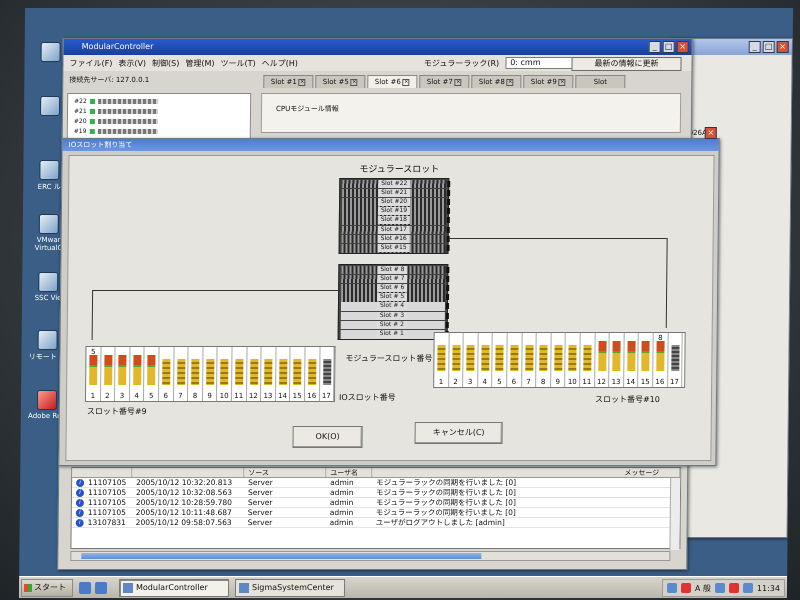  I want to click on desktop-icon, so click(101, 587).